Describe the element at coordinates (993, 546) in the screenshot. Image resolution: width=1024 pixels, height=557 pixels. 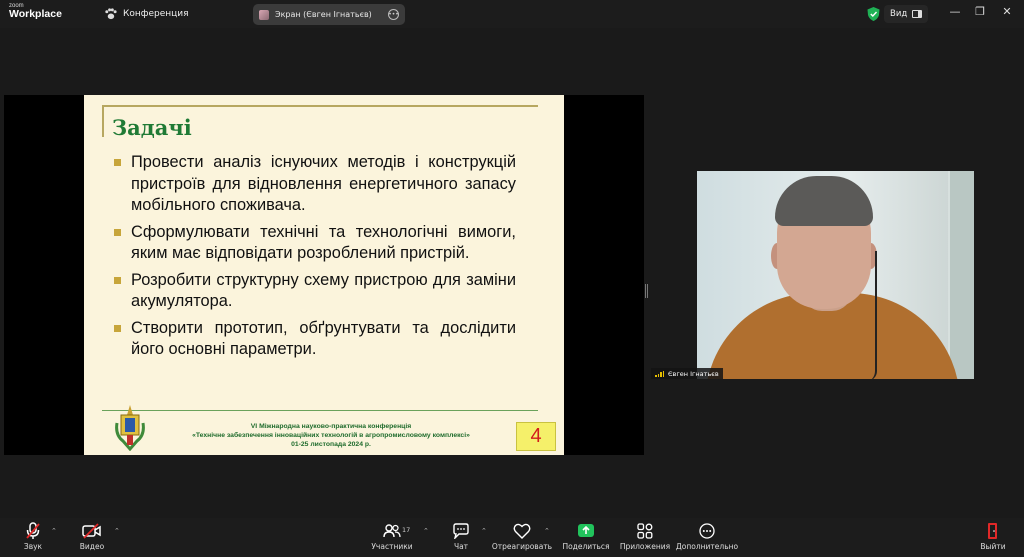
I see `leave-label: Выйти` at that location.